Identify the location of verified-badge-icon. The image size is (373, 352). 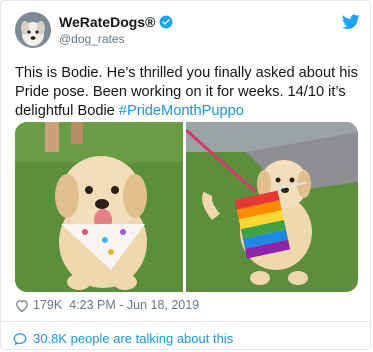
(166, 22).